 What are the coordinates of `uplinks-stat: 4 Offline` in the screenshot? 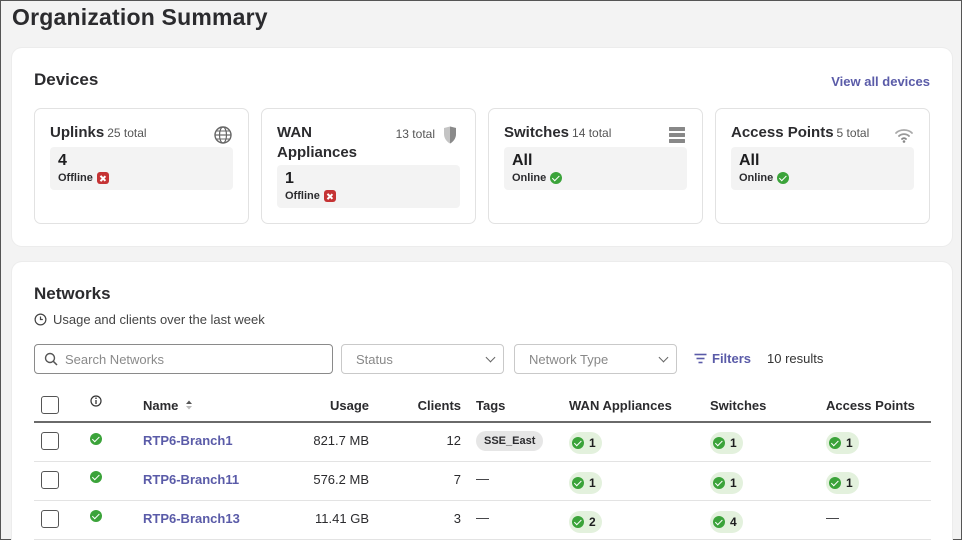 It's located at (141, 168).